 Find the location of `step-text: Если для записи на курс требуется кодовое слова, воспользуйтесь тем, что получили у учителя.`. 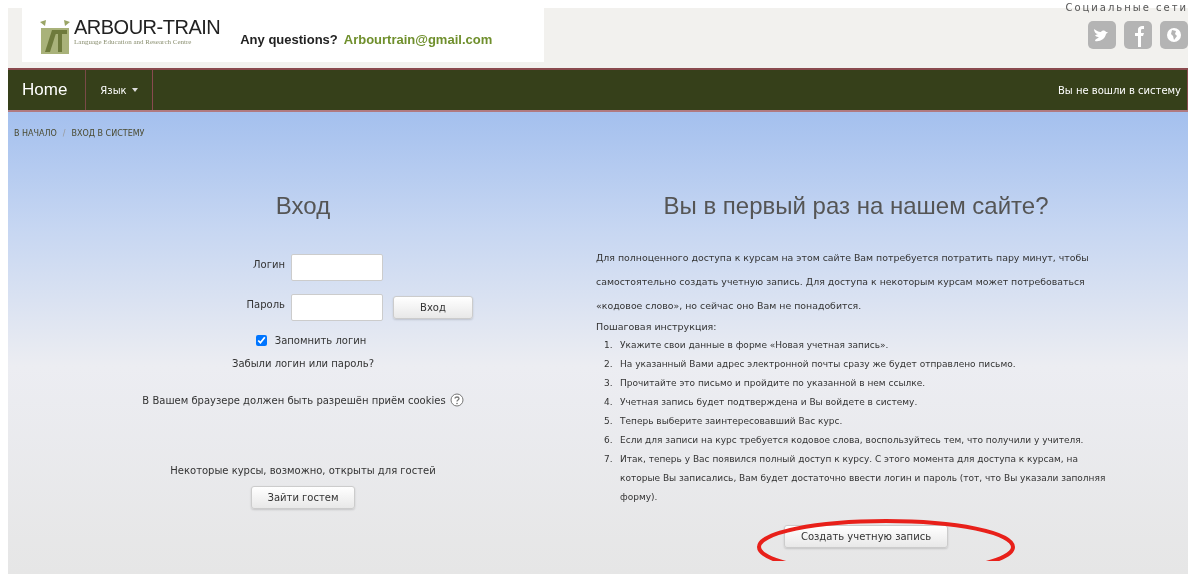

step-text: Если для записи на курс требуется кодовое слова, воспользуйтесь тем, что получили у учителя. is located at coordinates (852, 440).